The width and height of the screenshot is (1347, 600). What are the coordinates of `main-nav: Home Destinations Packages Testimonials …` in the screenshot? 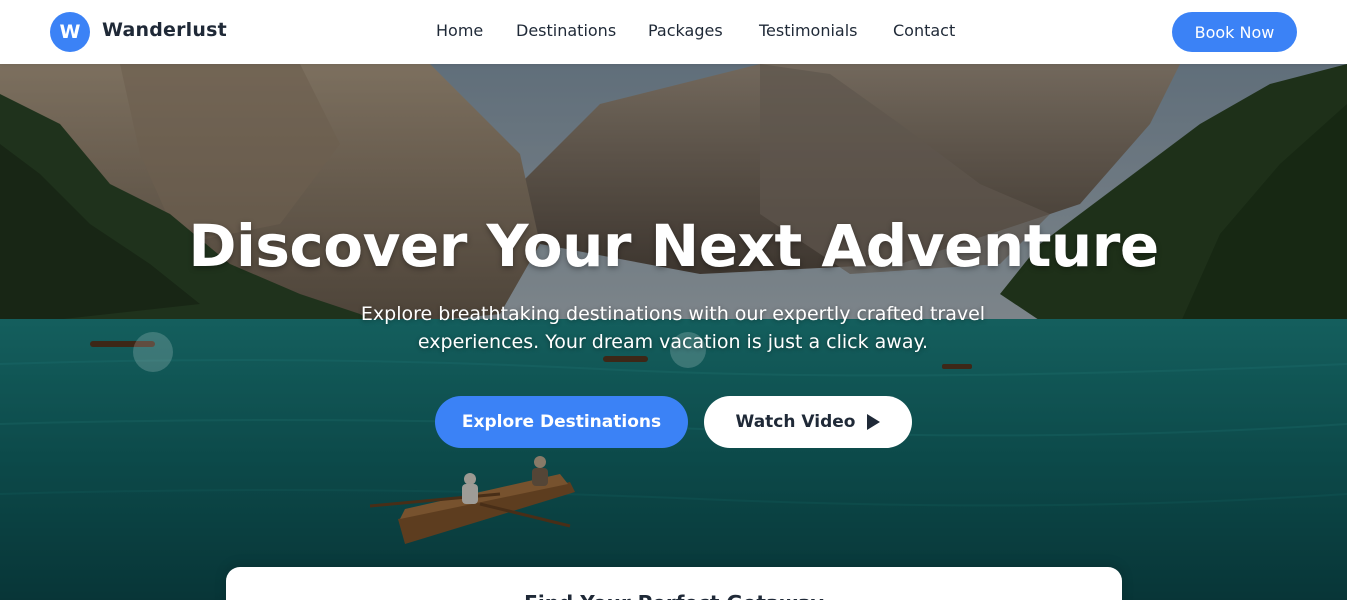 It's located at (673, 32).